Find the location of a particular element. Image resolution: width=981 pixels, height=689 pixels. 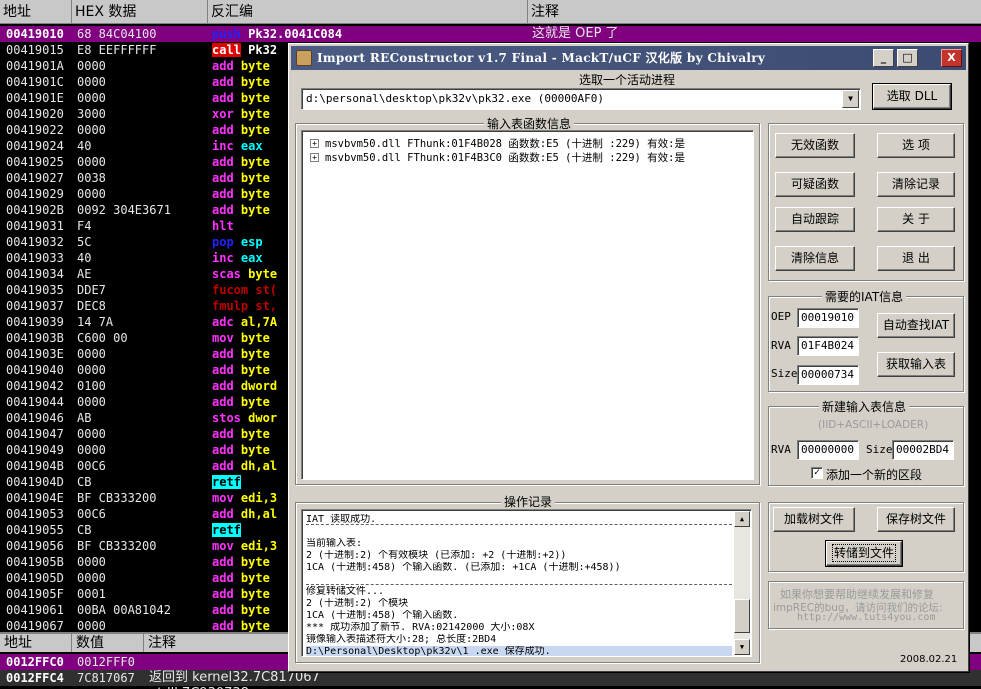

new-import-title: 新建输入表信息 is located at coordinates (864, 406).